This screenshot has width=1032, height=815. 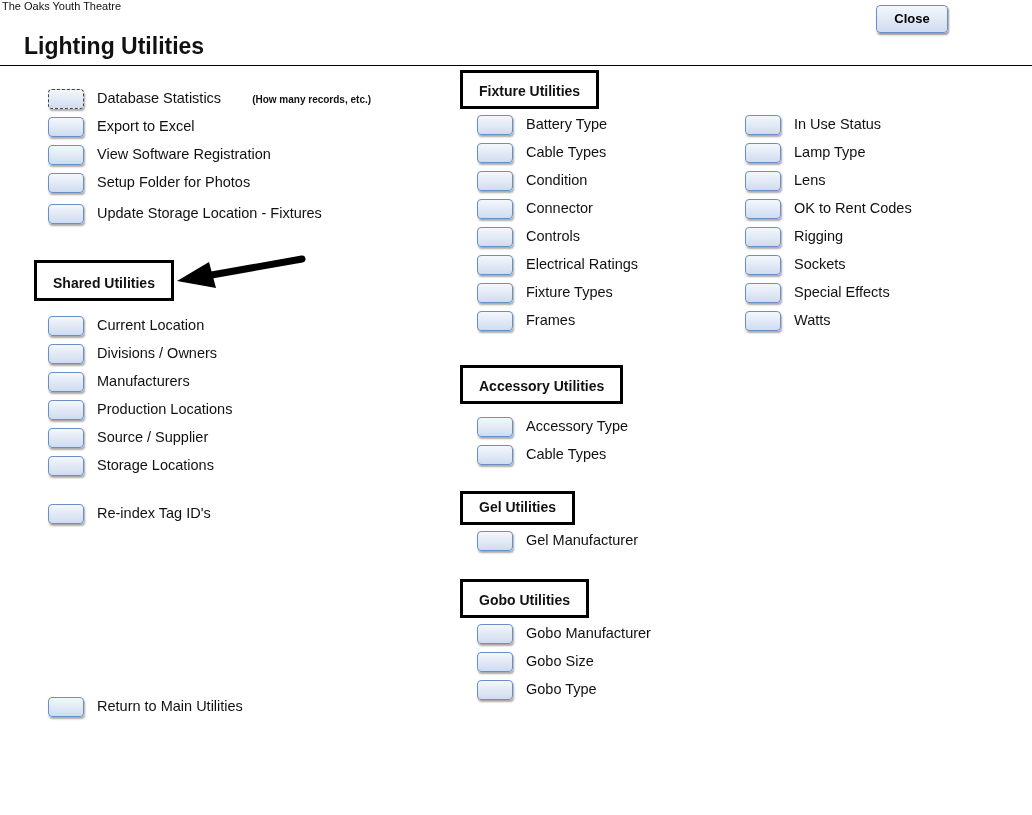 I want to click on button-label: In Use Status, so click(x=838, y=125).